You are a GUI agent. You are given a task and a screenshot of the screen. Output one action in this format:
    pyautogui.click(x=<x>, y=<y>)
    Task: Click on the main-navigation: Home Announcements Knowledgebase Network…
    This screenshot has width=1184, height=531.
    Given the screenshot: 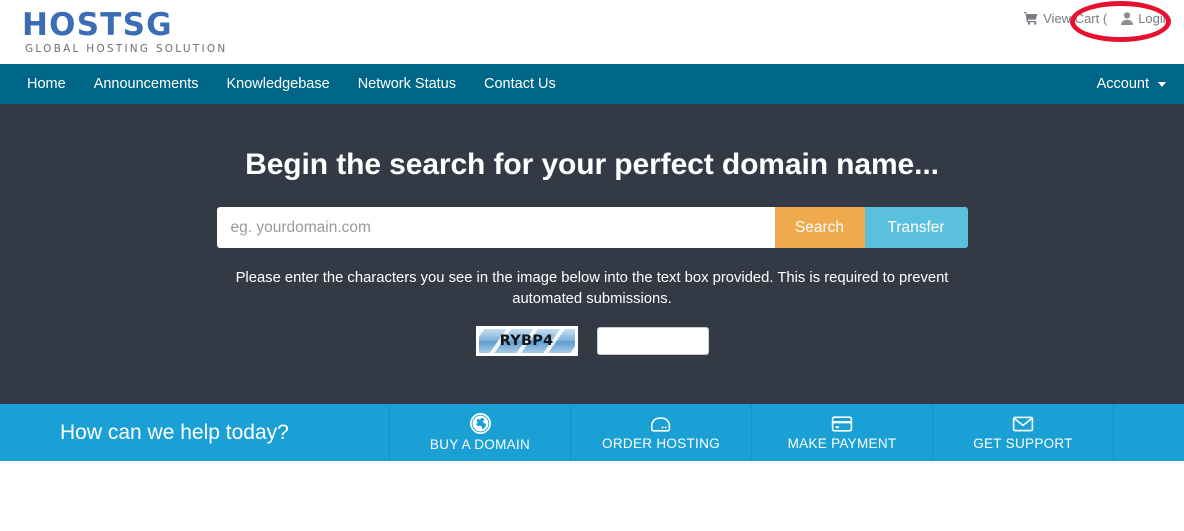 What is the action you would take?
    pyautogui.click(x=592, y=84)
    